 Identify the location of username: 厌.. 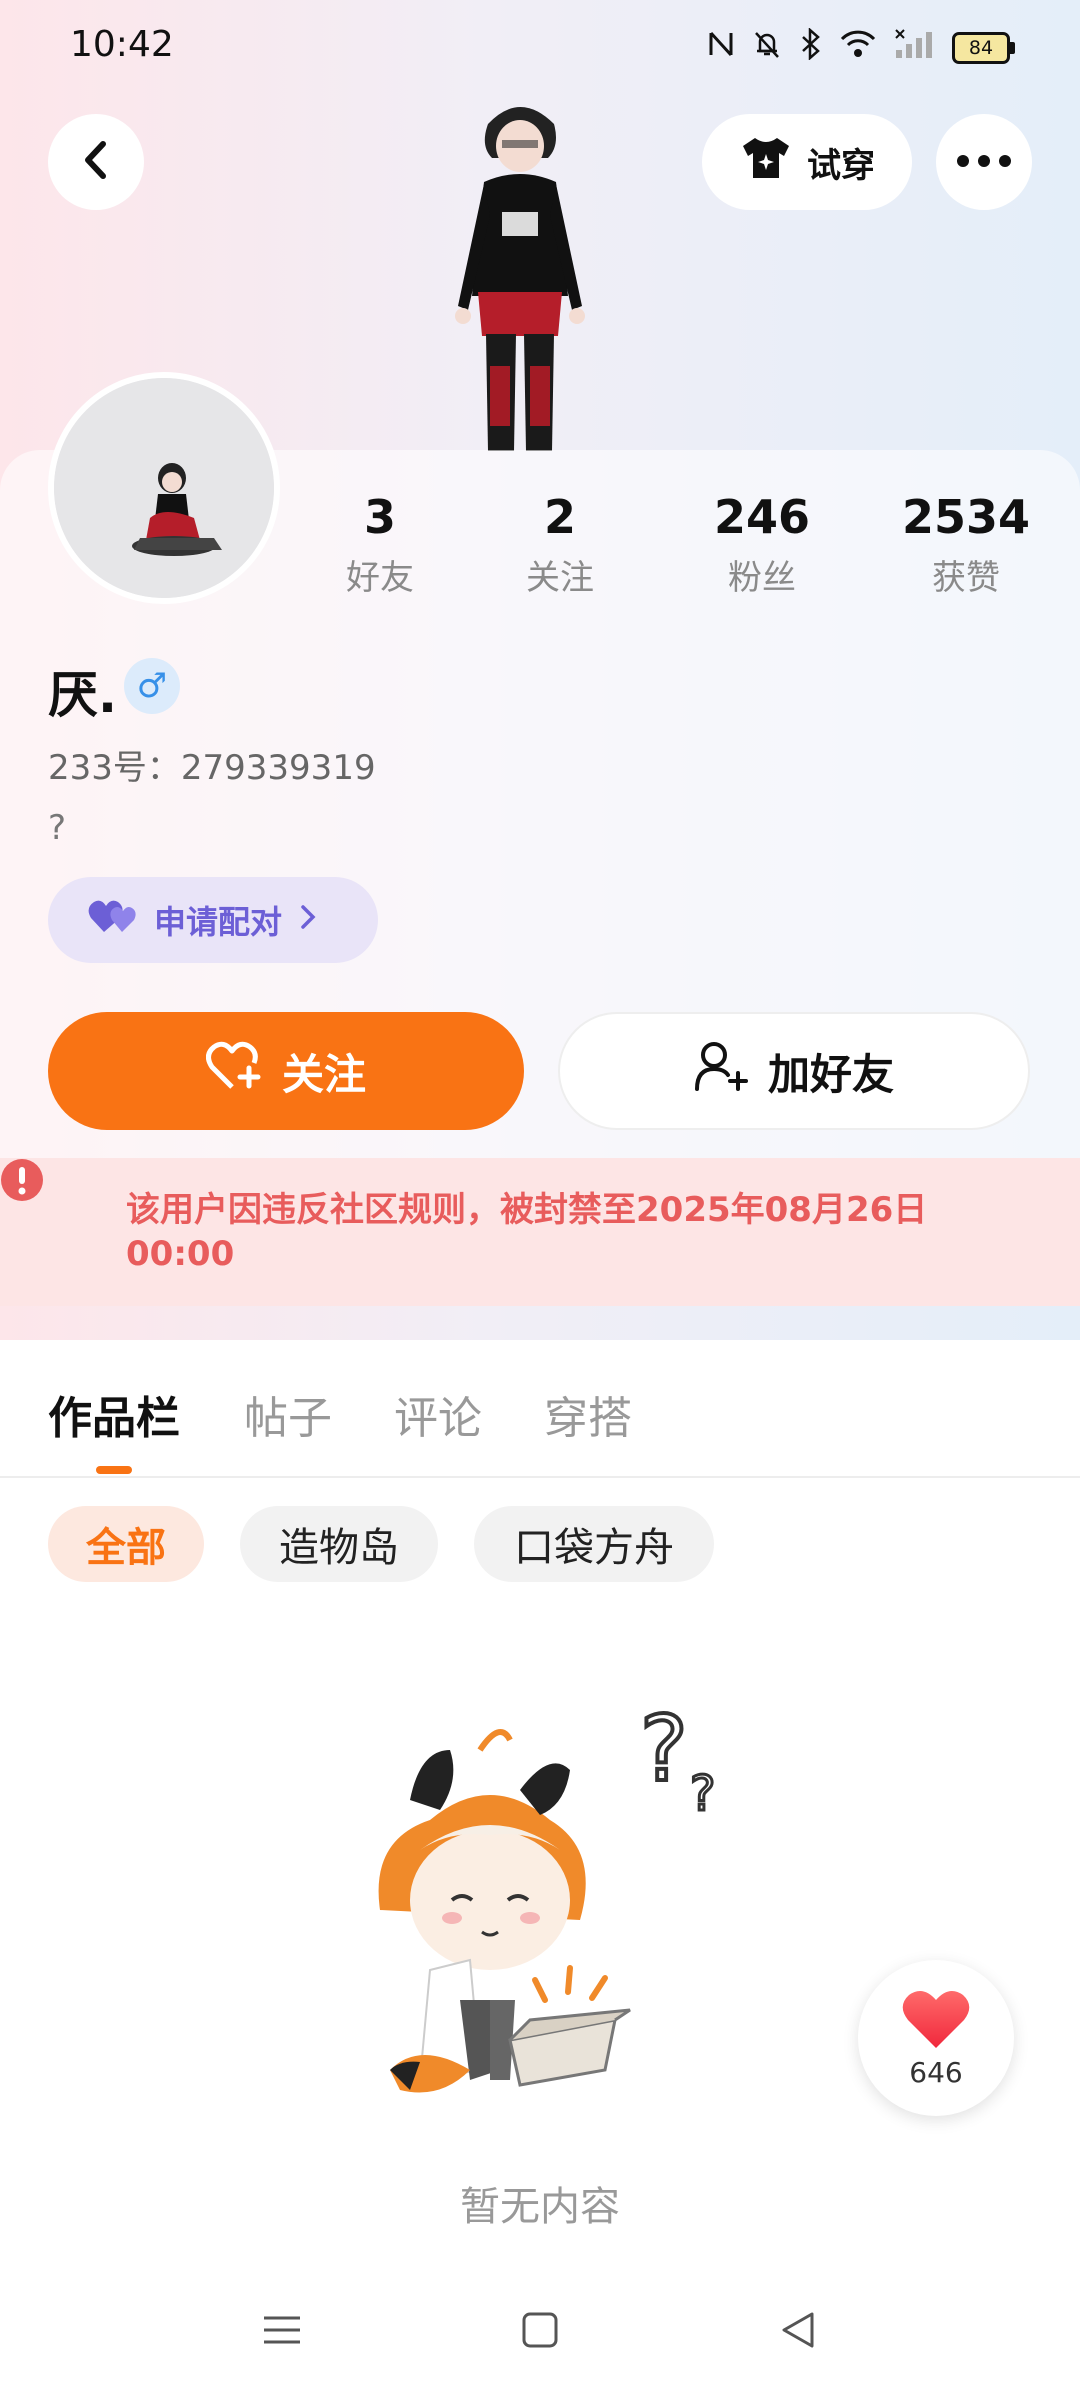
(82, 695).